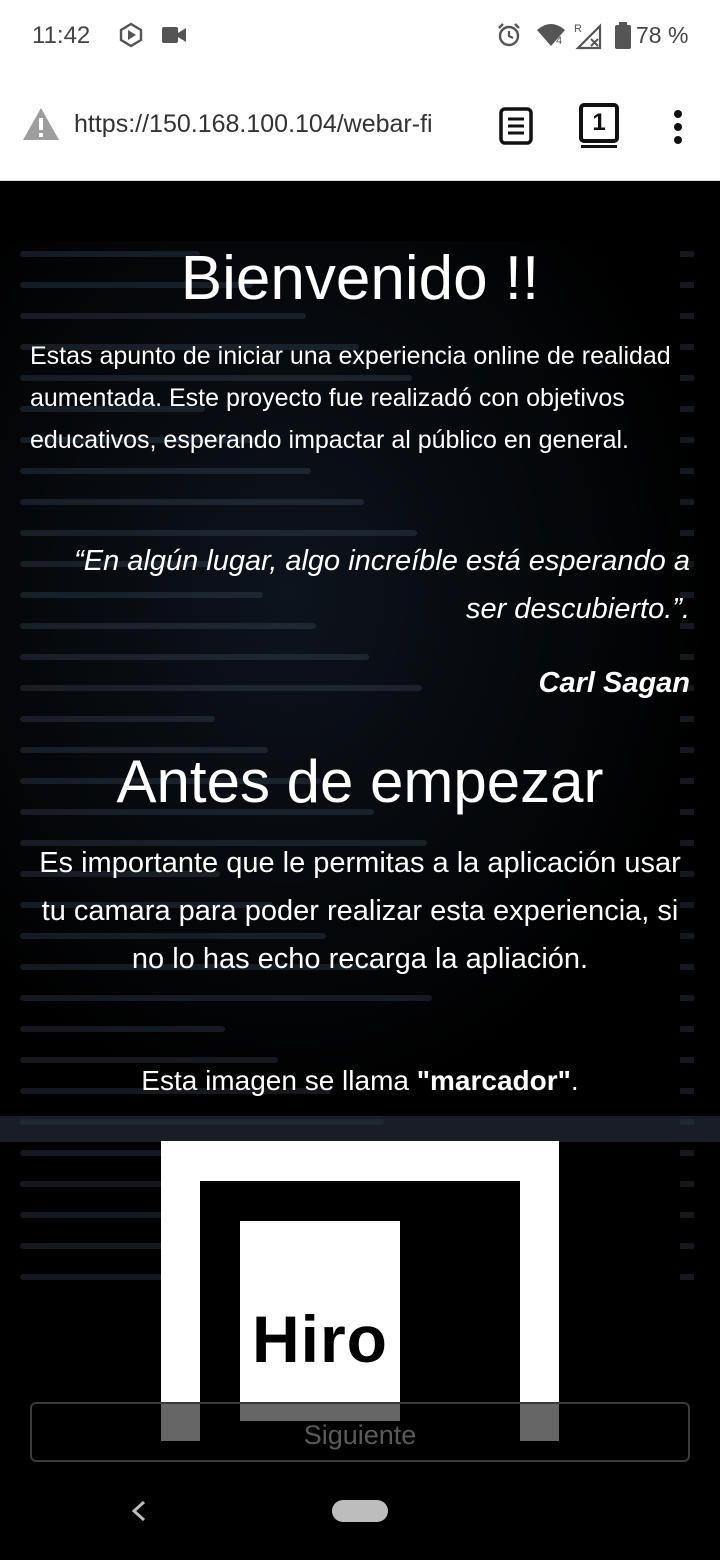 The image size is (720, 1560). I want to click on section-title: Antes de empezar, so click(360, 781).